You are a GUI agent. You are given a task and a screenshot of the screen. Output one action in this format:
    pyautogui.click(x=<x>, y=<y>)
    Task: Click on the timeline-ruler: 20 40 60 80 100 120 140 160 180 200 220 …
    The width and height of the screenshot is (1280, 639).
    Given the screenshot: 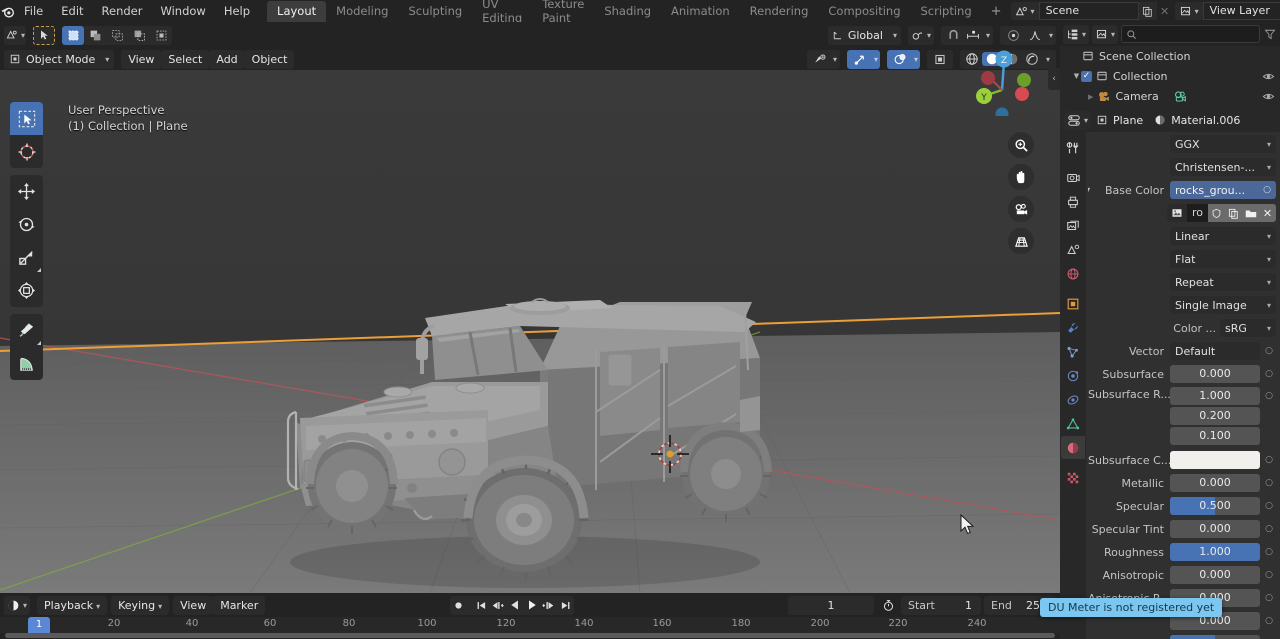 What is the action you would take?
    pyautogui.click(x=530, y=625)
    